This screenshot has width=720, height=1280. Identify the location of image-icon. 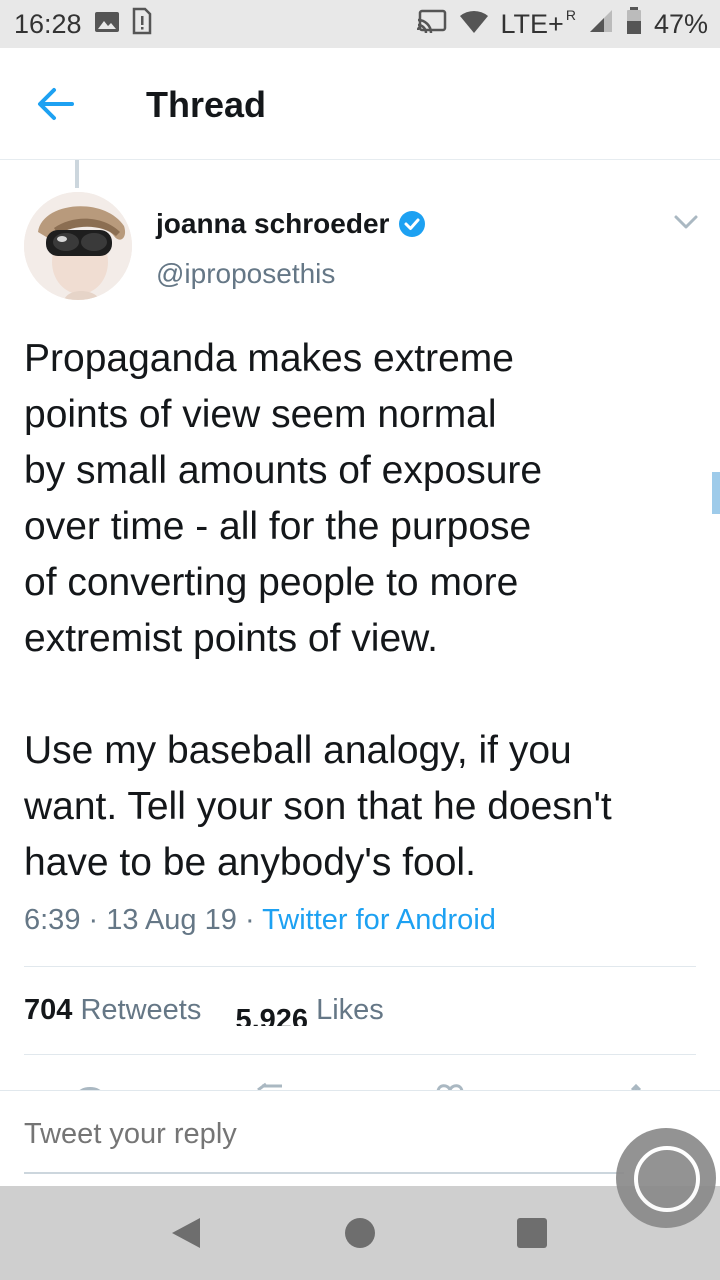
(107, 24).